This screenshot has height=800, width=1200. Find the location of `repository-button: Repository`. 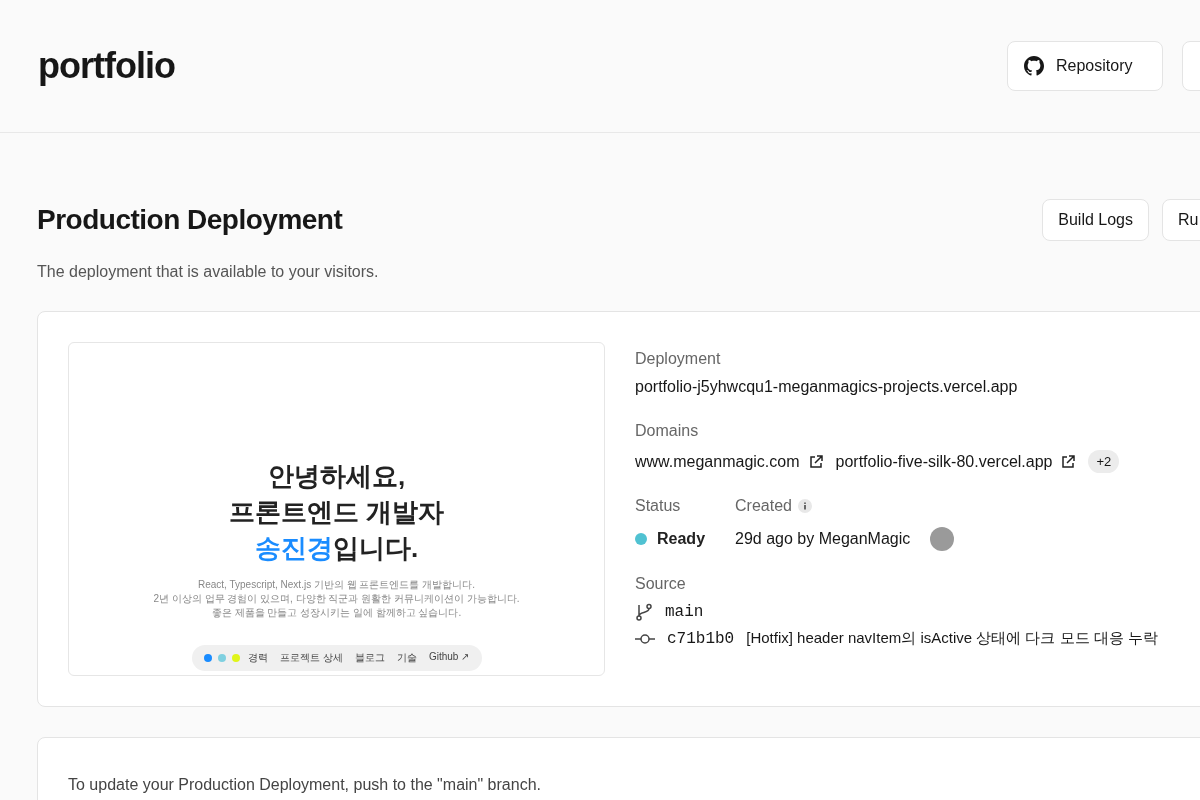

repository-button: Repository is located at coordinates (1085, 66).